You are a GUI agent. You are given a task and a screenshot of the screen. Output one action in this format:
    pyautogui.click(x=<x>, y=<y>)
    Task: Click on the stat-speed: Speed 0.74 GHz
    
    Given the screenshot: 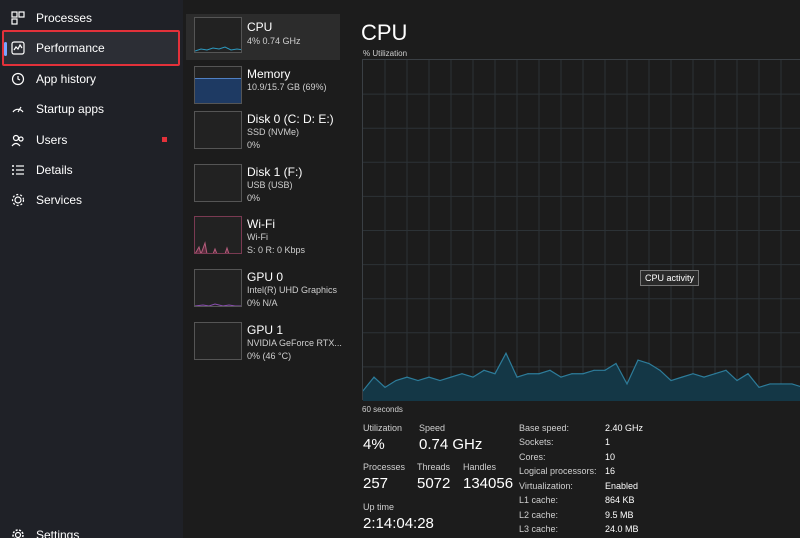 What is the action you would take?
    pyautogui.click(x=450, y=438)
    